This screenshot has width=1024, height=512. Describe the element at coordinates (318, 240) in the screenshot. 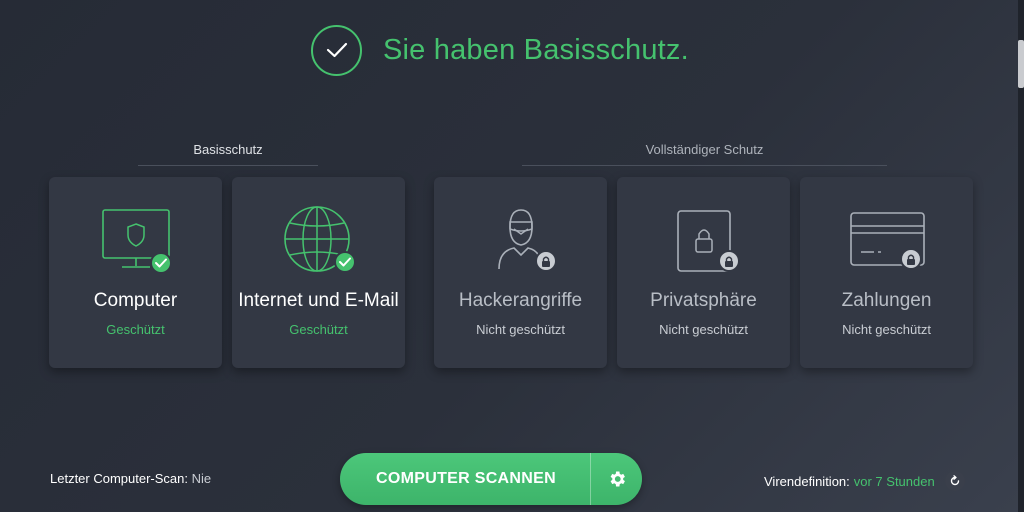

I see `globe-icon` at that location.